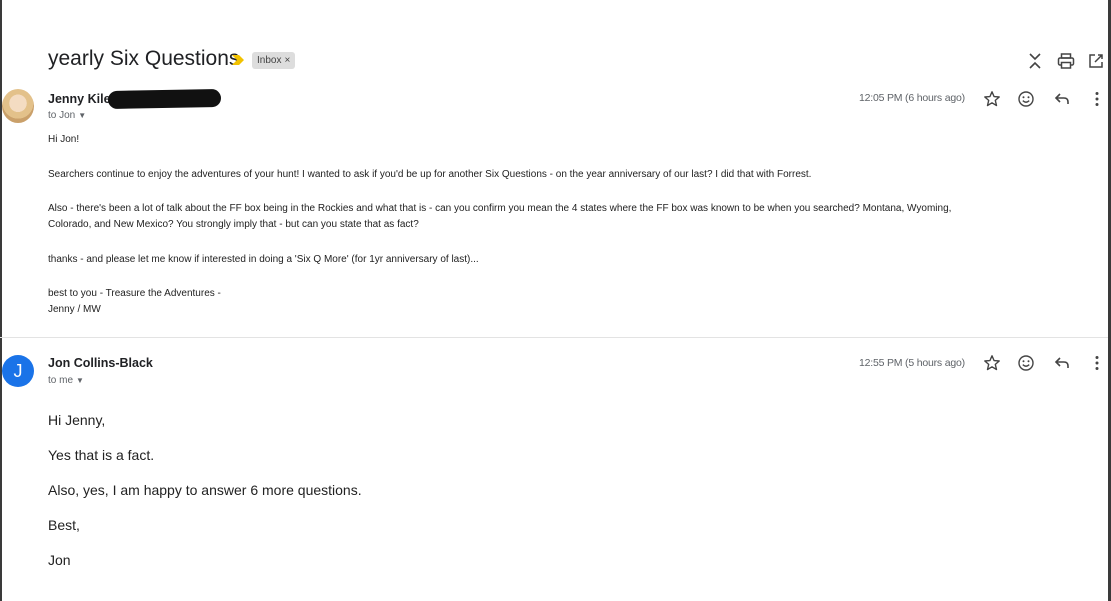  Describe the element at coordinates (134, 293) in the screenshot. I see `message-body-line: best to you - Treasure the Adventures -` at that location.